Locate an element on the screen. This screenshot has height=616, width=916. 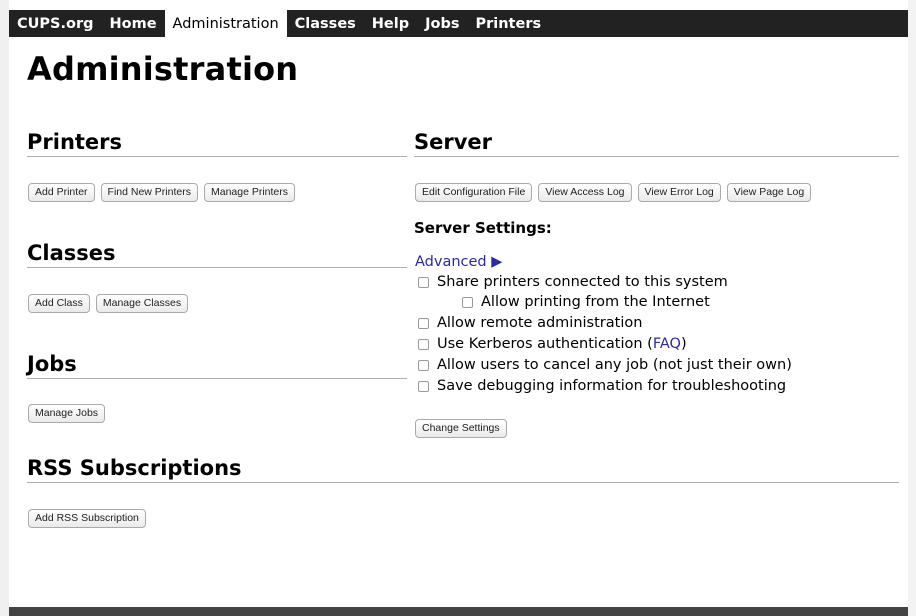
option-allow-internet-printing: Allow printing from the Internet is located at coordinates (586, 302).